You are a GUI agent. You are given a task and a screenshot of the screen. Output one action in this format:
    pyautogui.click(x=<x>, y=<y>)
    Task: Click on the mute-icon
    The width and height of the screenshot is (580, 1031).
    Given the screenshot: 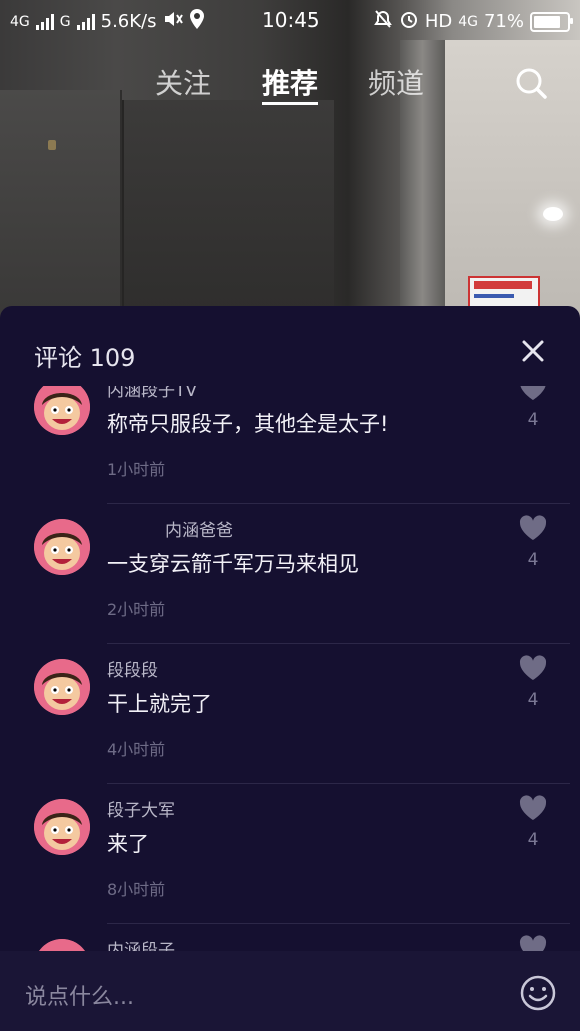 What is the action you would take?
    pyautogui.click(x=173, y=21)
    